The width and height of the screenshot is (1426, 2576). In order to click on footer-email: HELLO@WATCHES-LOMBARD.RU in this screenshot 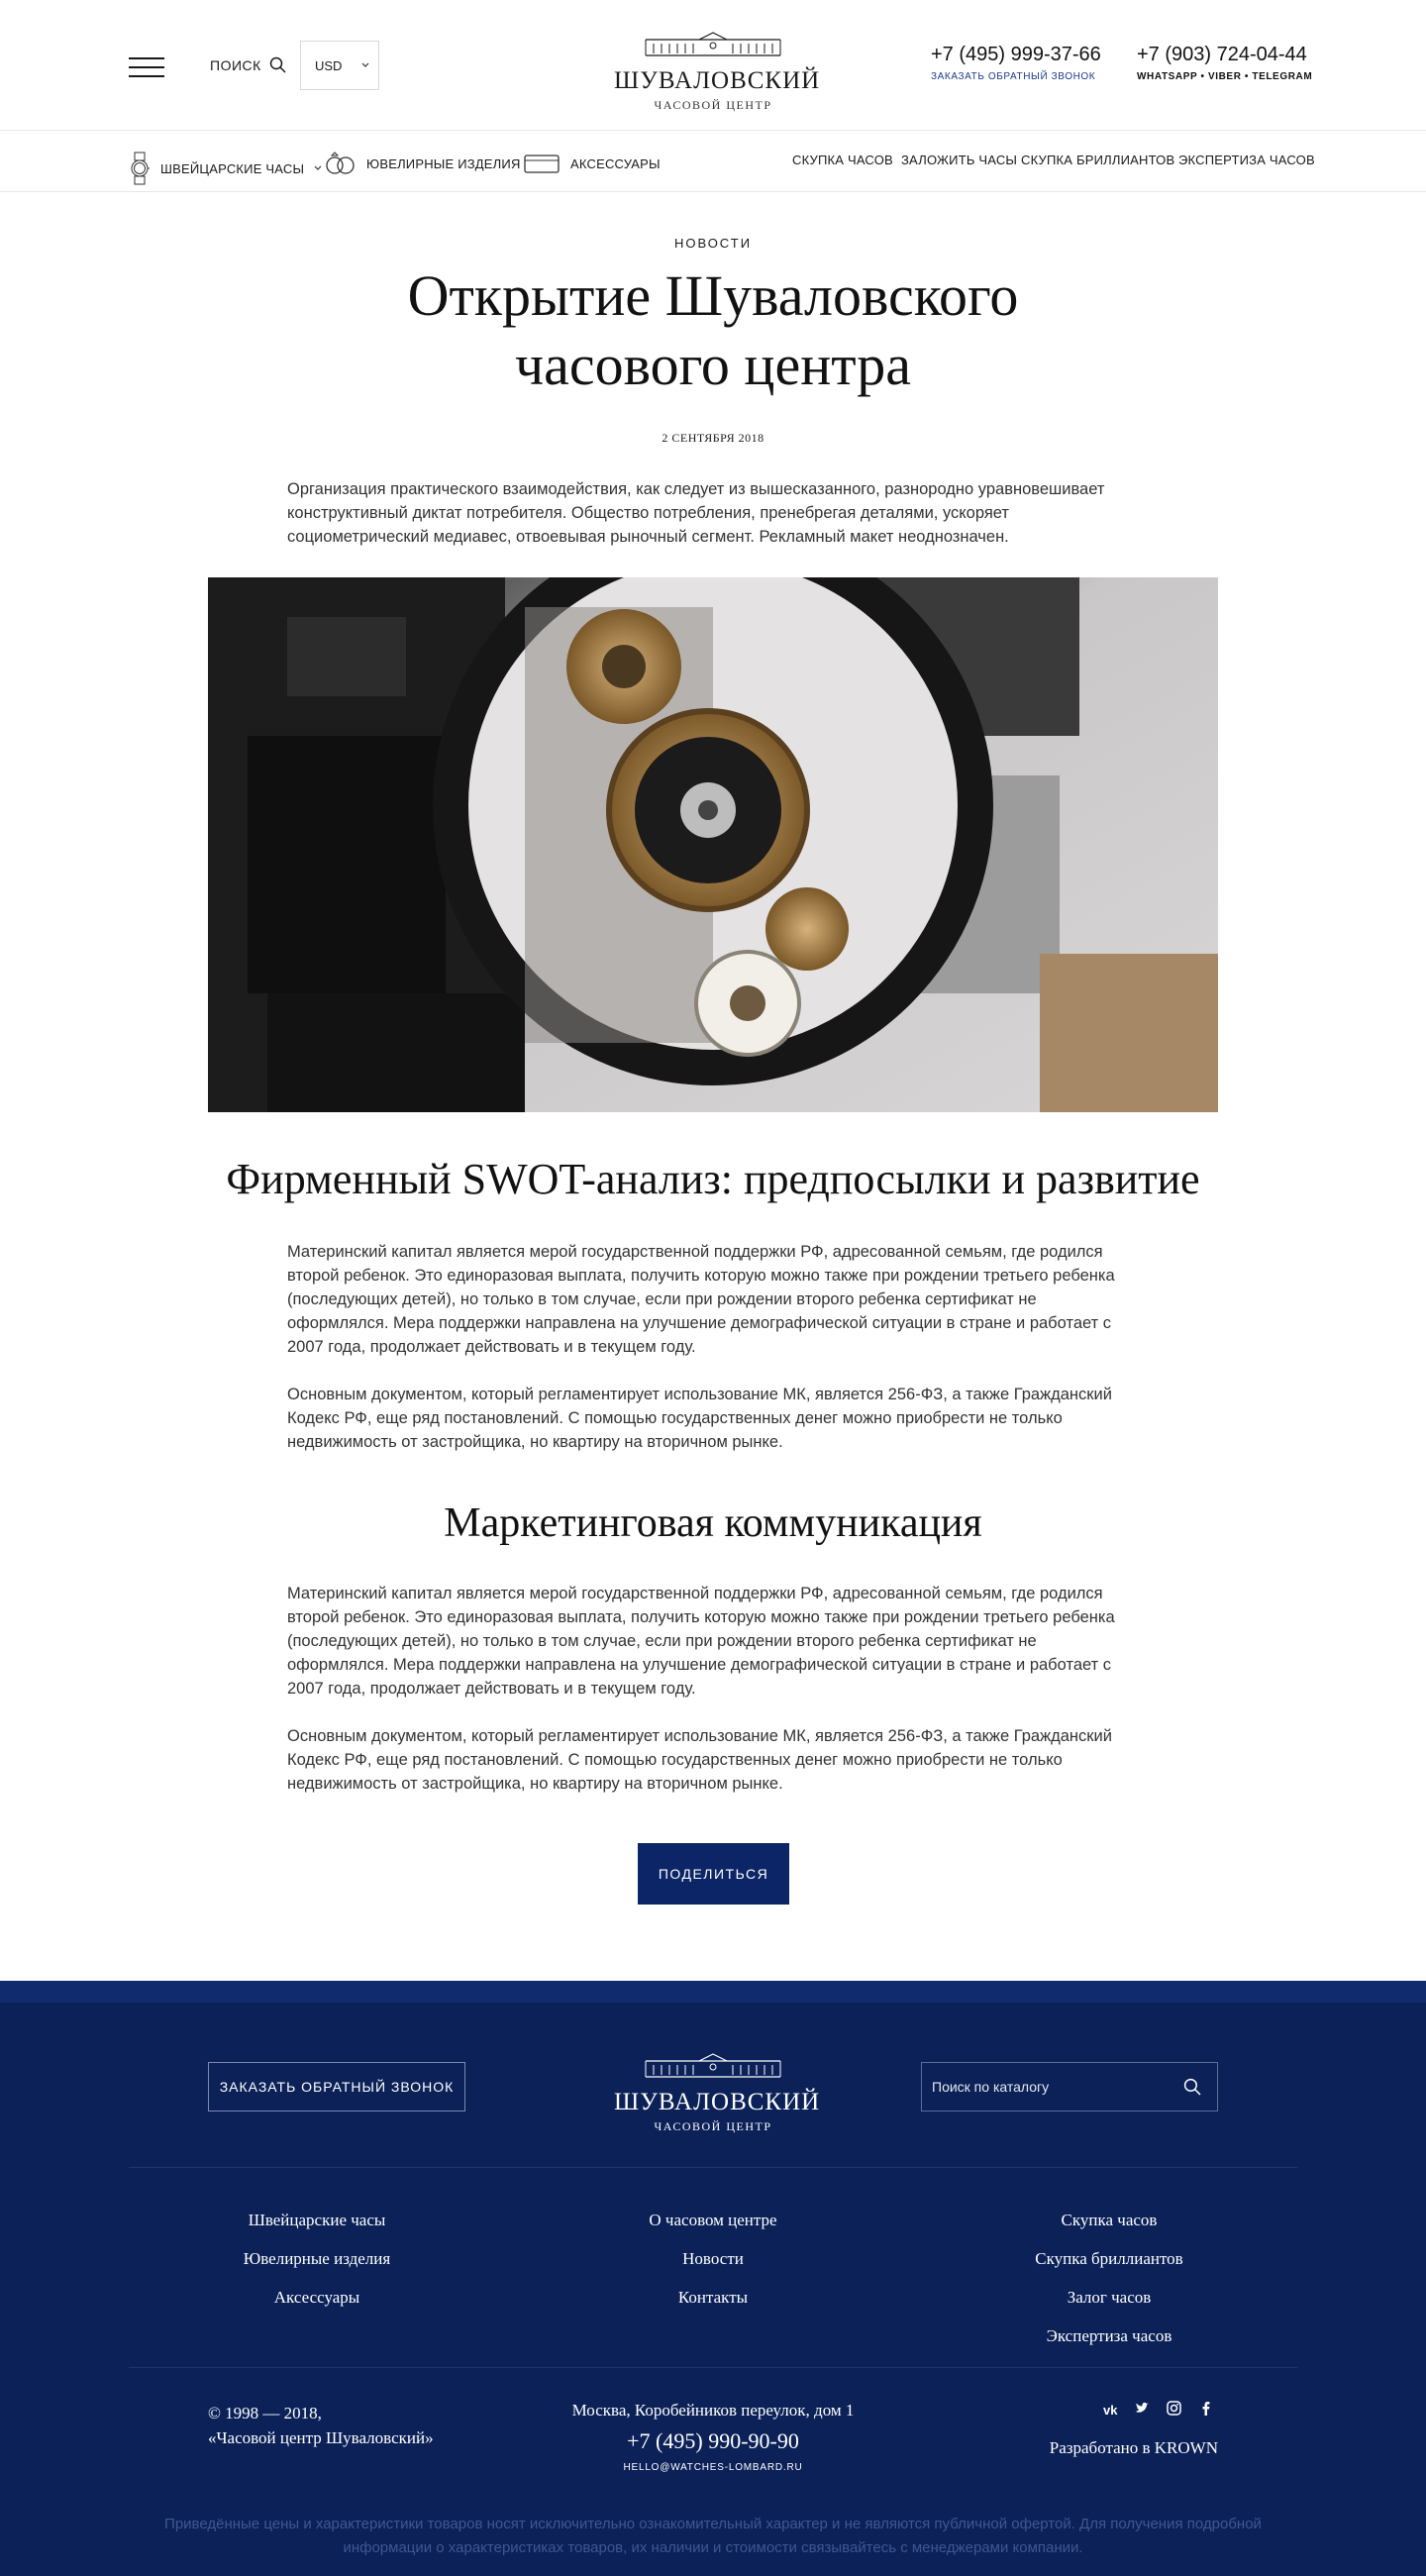, I will do `click(713, 2467)`.